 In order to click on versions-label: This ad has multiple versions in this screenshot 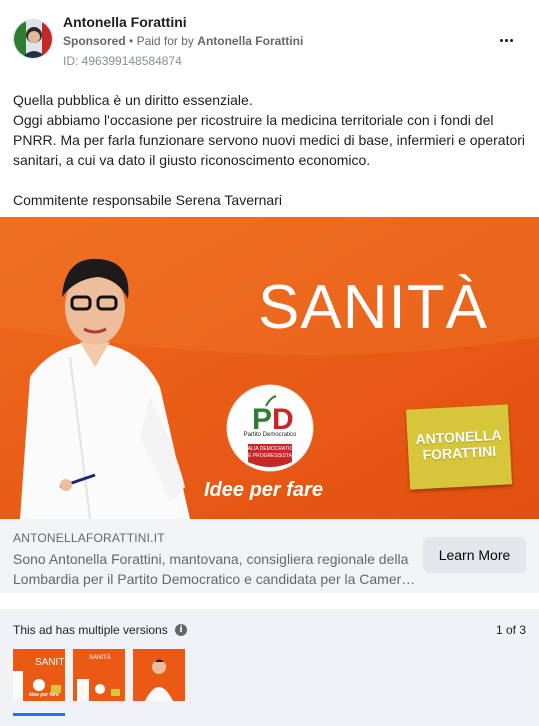, I will do `click(90, 630)`.